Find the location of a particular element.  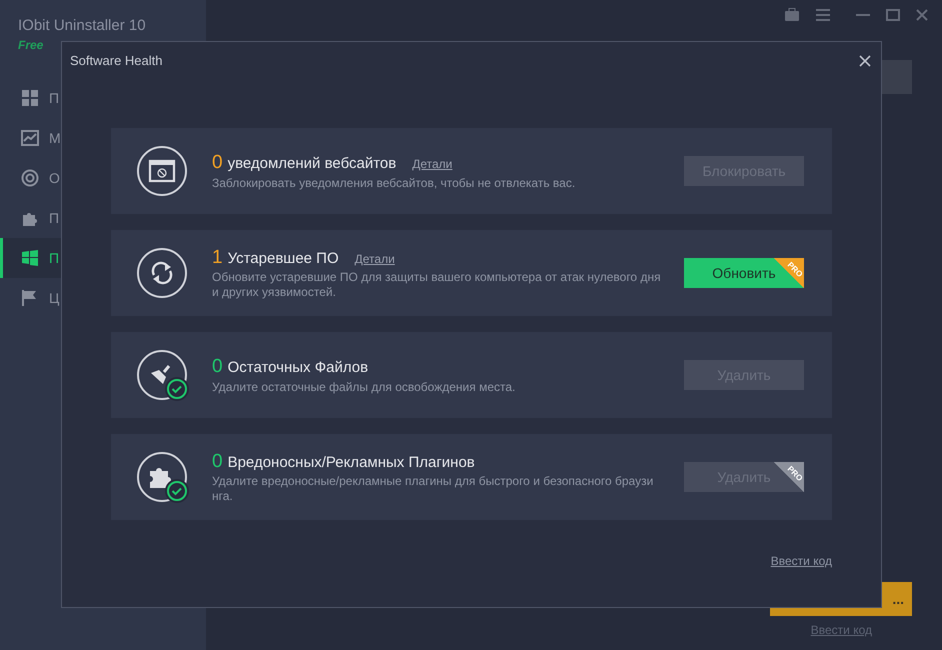

browser-block-icon is located at coordinates (162, 171).